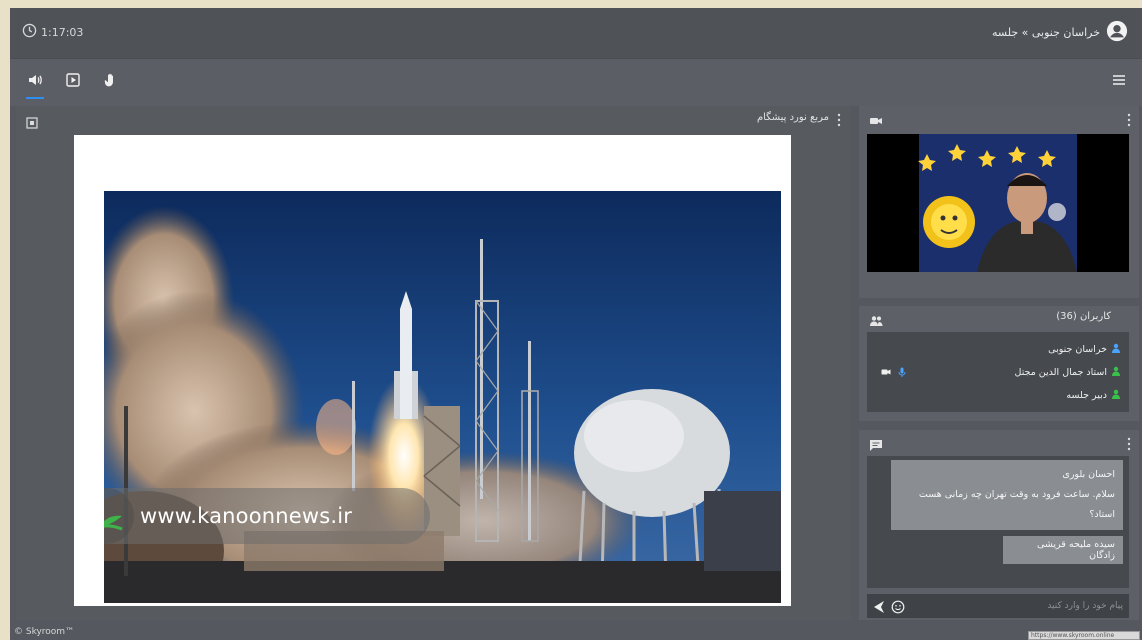 Image resolution: width=1142 pixels, height=640 pixels. What do you see at coordinates (1076, 550) in the screenshot?
I see `message-text: سیده ملیحه قریشی زادگان` at bounding box center [1076, 550].